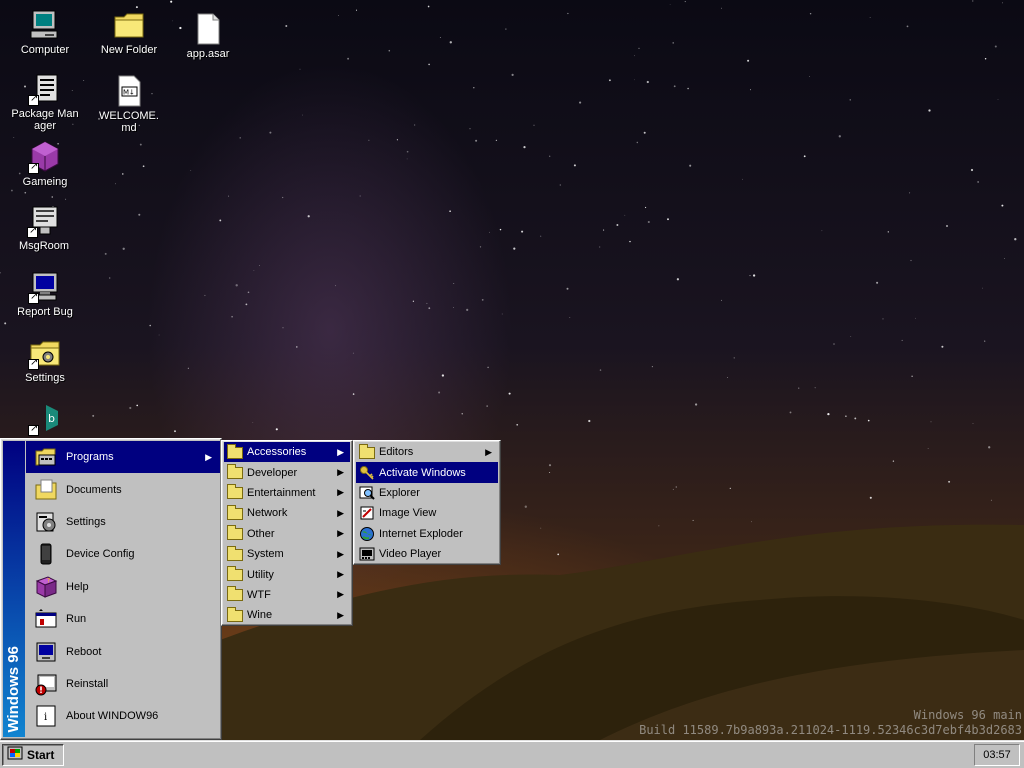 The image size is (1024, 768). Describe the element at coordinates (129, 104) in the screenshot. I see `desktop-icon-welcome-md: M↓ WELCOME.md` at that location.